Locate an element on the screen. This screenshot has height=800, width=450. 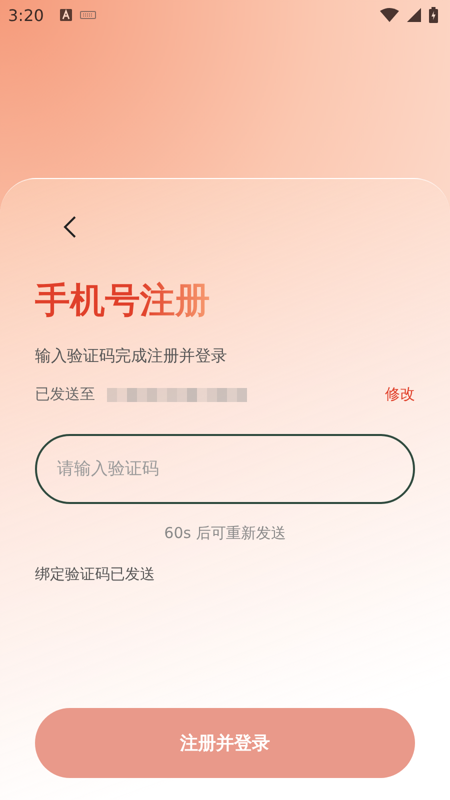
edit-link: 修改 is located at coordinates (400, 394).